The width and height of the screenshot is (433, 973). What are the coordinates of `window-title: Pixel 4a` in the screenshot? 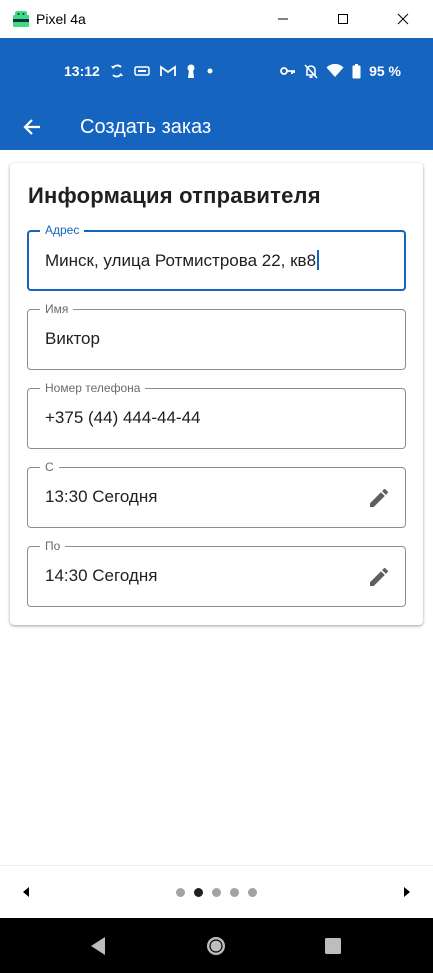 It's located at (61, 19).